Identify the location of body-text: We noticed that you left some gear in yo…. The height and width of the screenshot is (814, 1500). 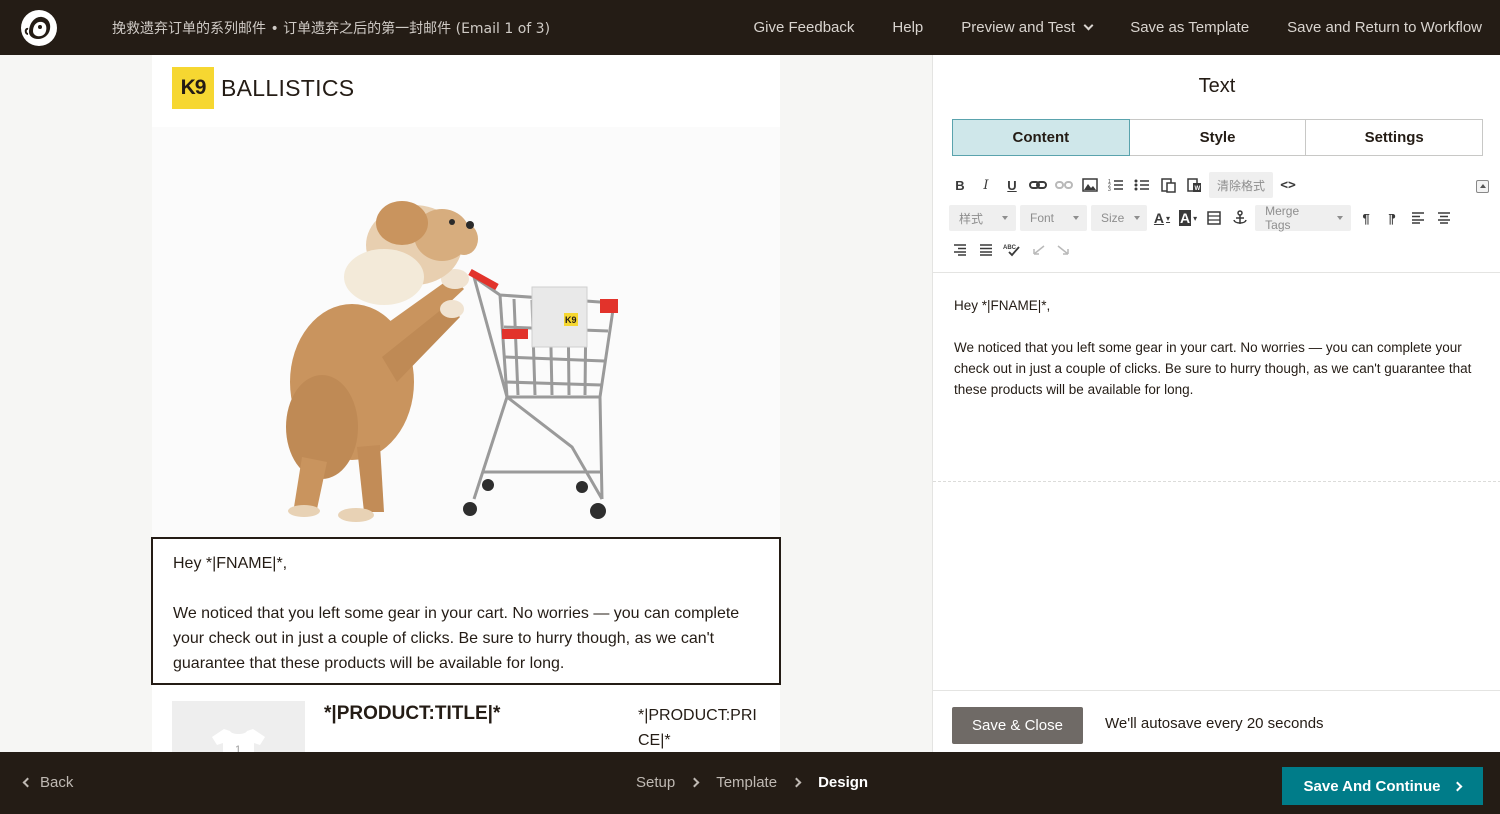
(456, 638).